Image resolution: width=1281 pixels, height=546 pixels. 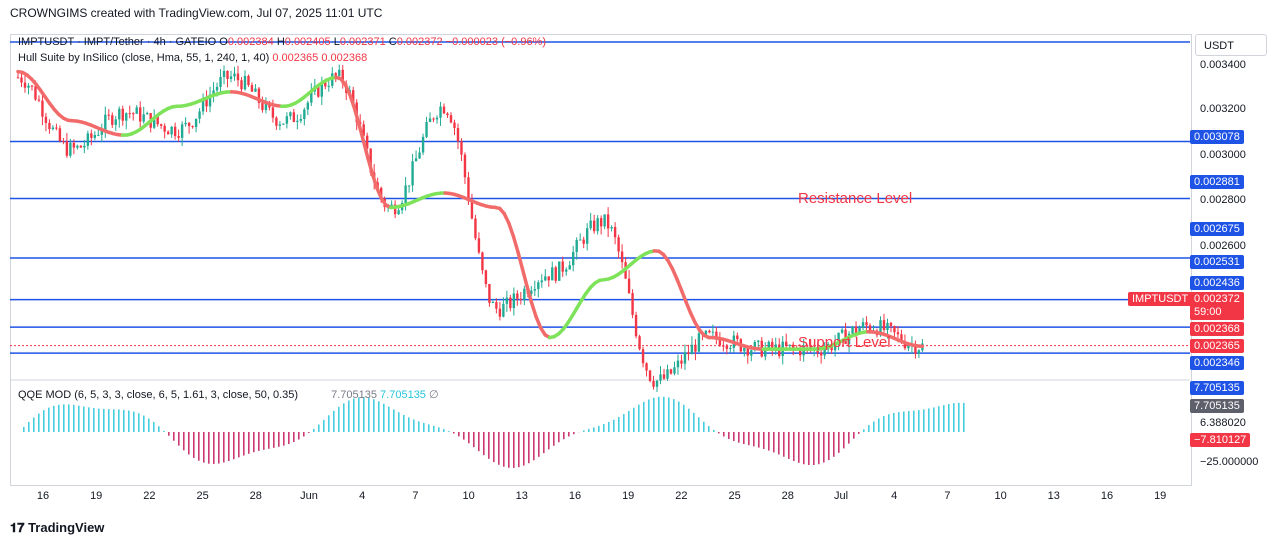 I want to click on time-tick-label: 28, so click(x=787, y=496).